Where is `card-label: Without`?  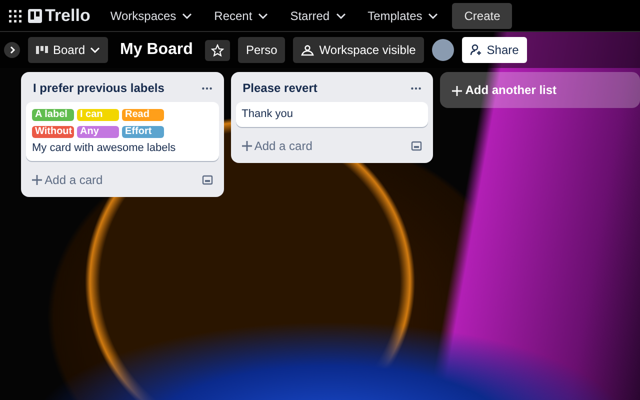
card-label: Without is located at coordinates (53, 132).